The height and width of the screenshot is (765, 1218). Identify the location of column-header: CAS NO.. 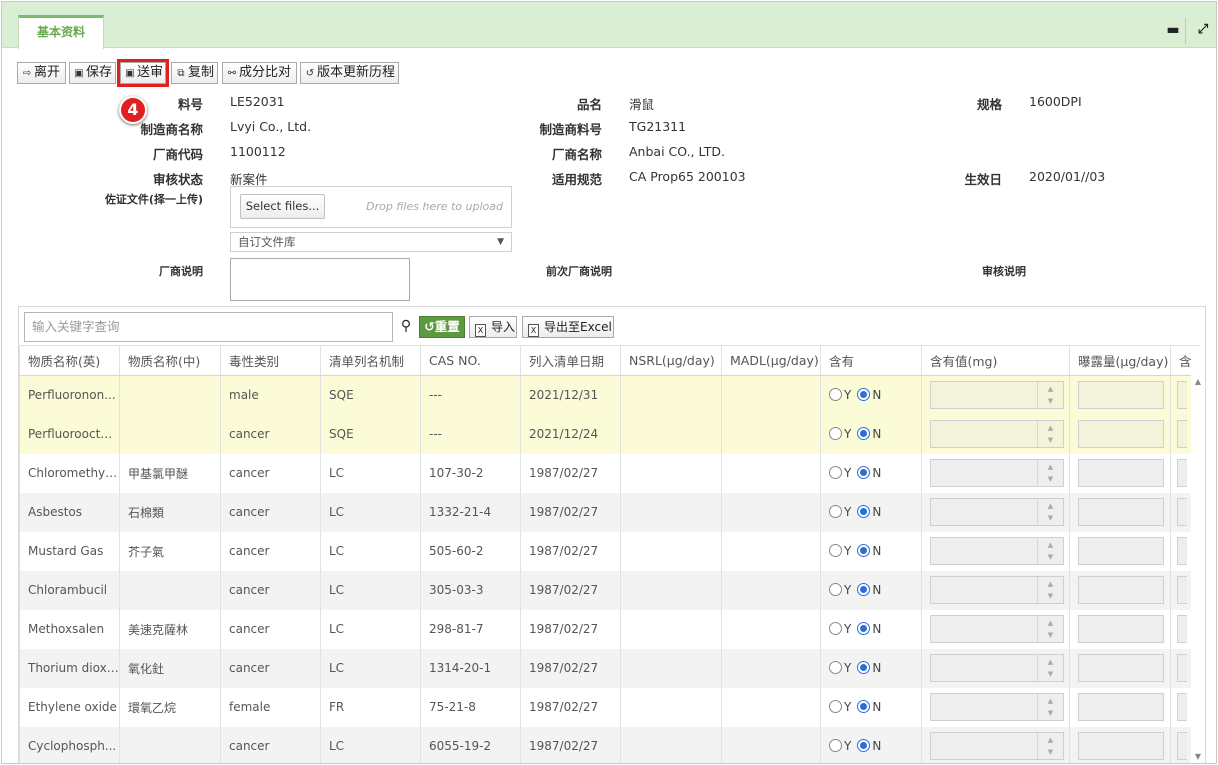
(470, 360).